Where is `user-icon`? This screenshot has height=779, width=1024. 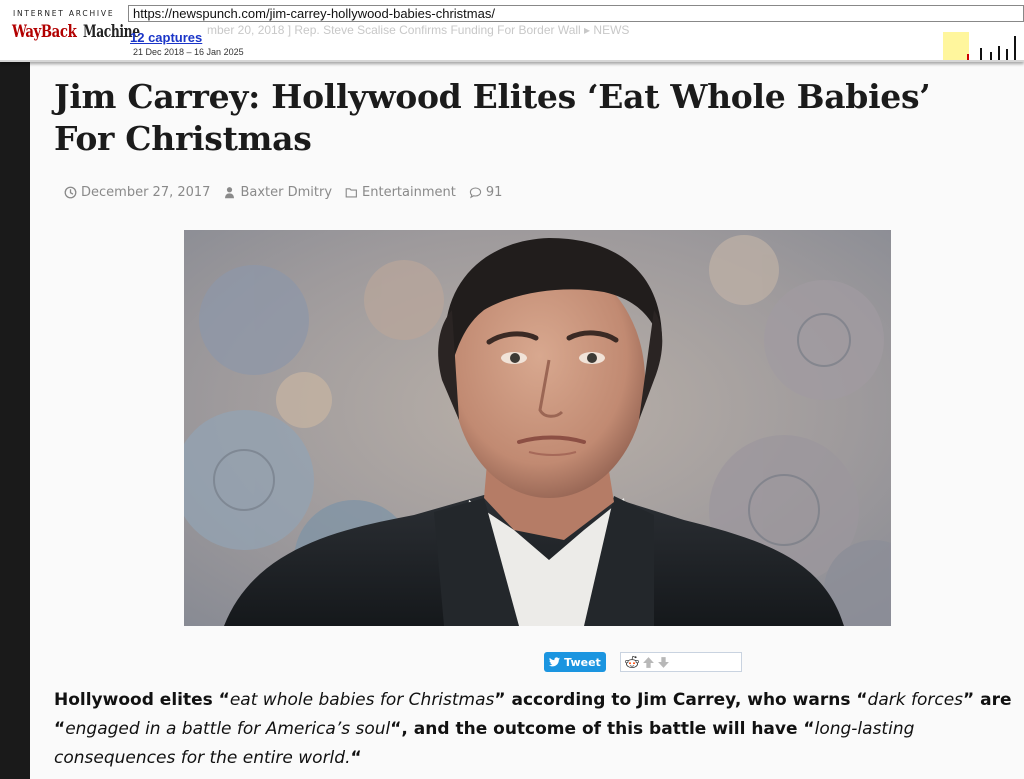
user-icon is located at coordinates (229, 192).